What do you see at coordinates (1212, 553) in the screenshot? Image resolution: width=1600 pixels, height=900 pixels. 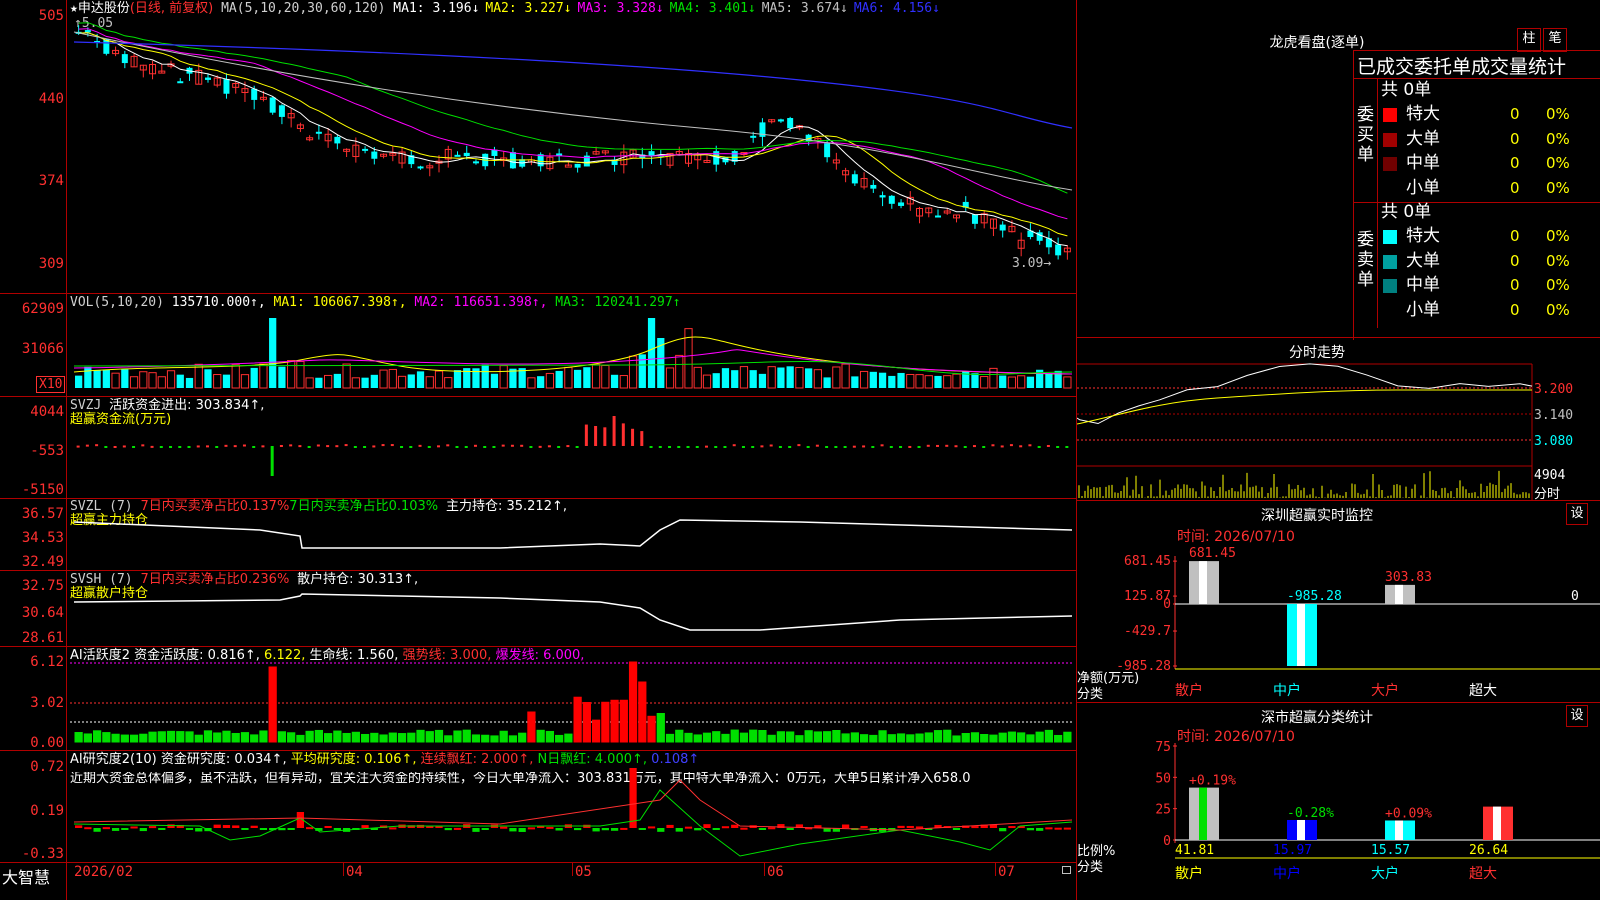 I see `value-label: 681.45` at bounding box center [1212, 553].